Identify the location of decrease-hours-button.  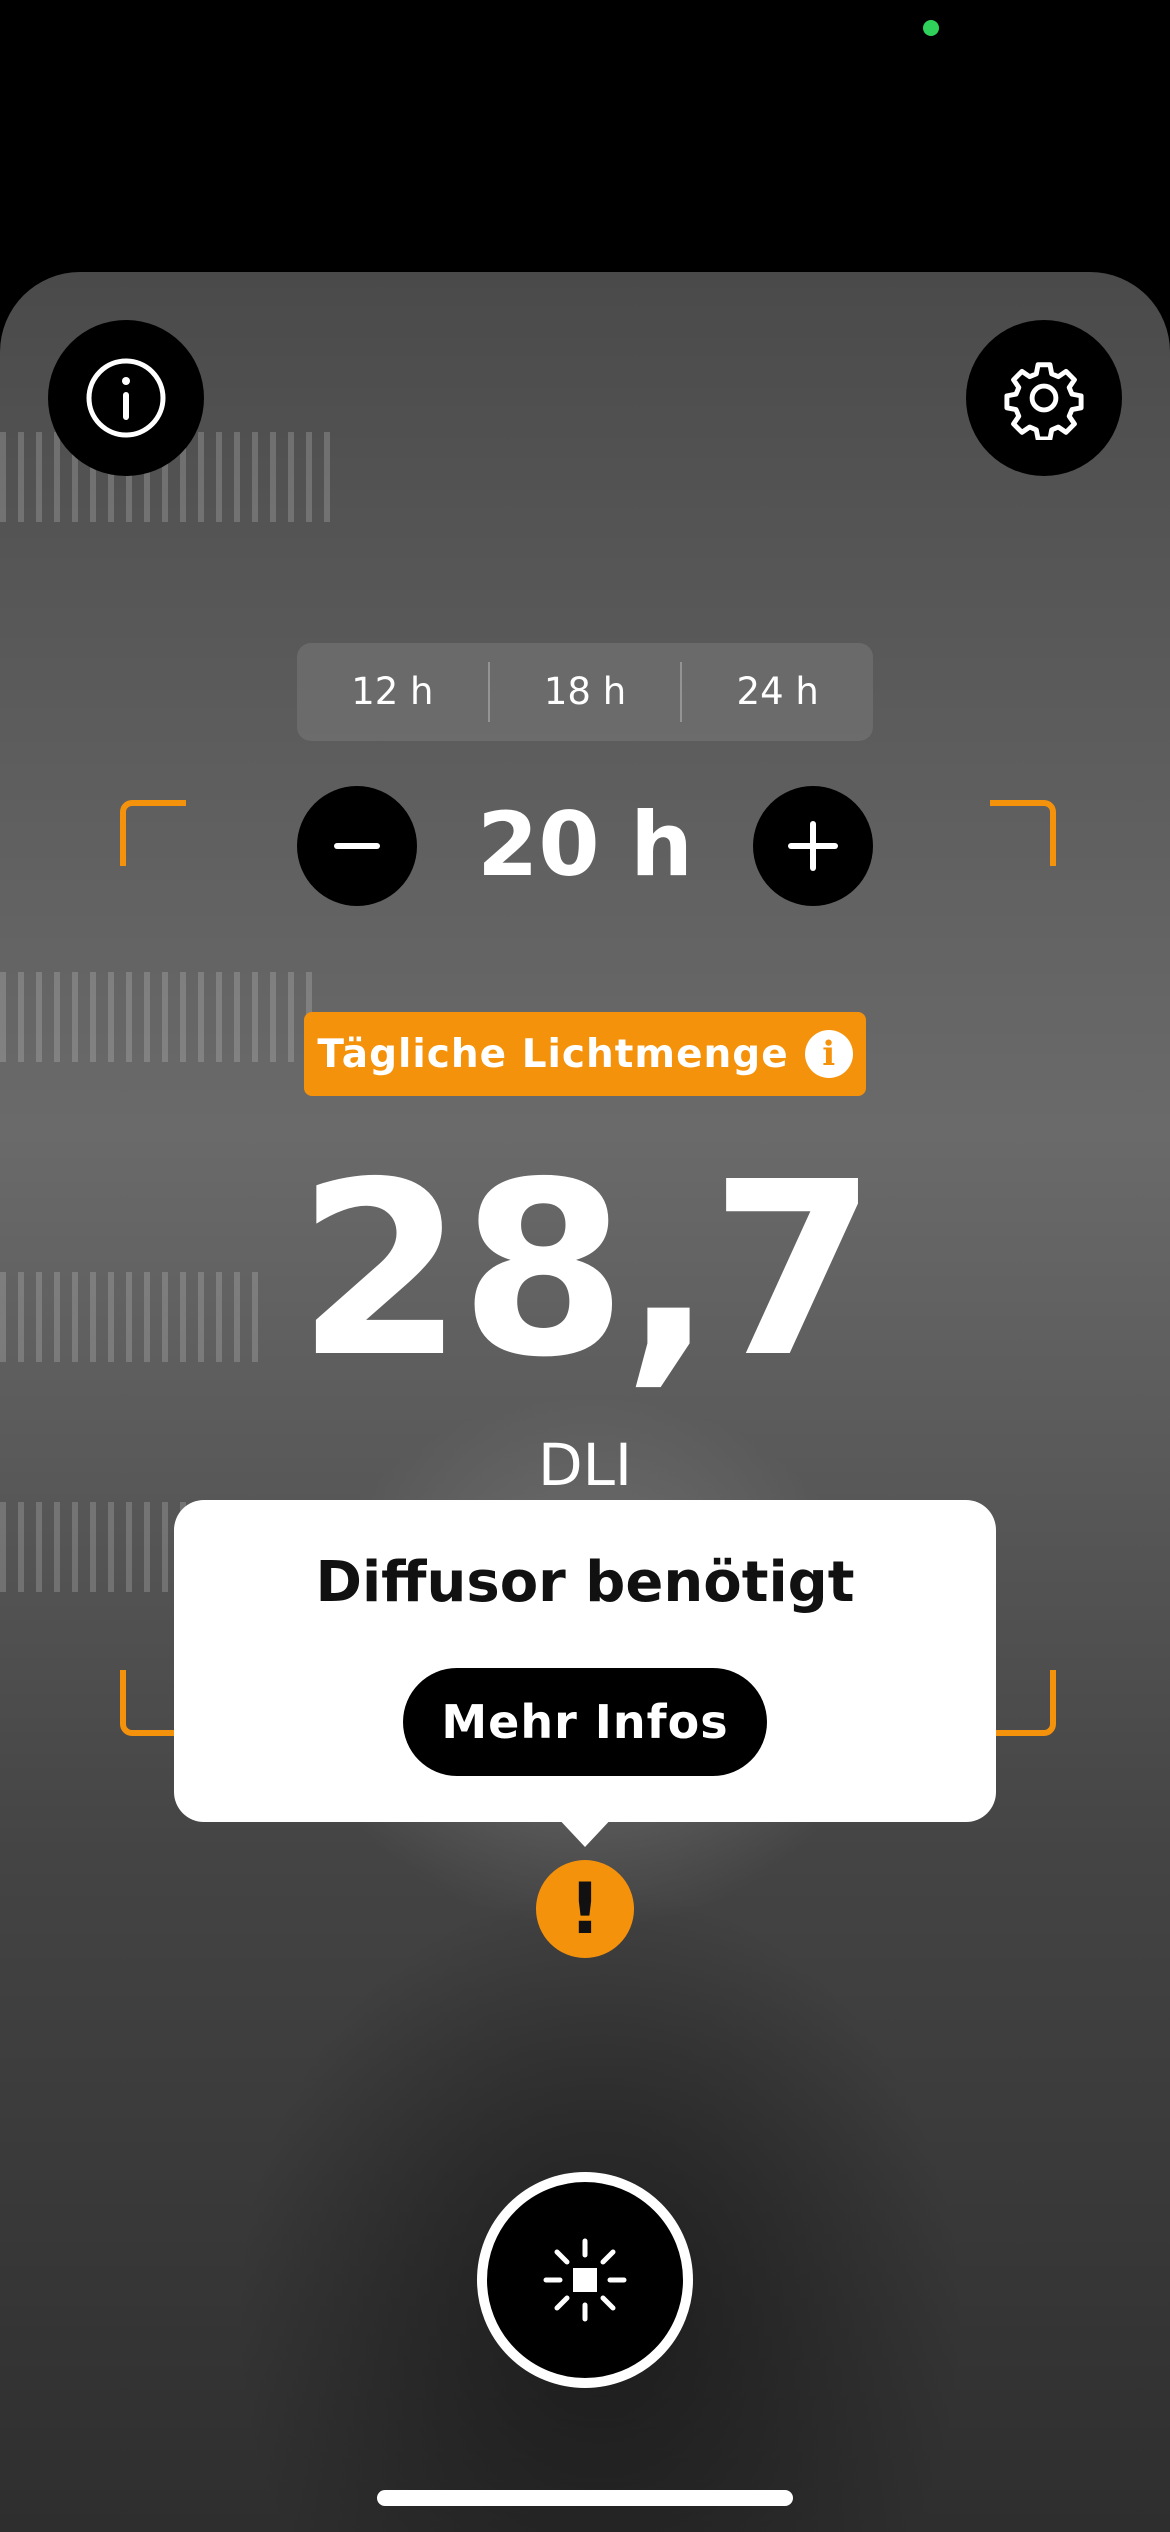
(357, 846).